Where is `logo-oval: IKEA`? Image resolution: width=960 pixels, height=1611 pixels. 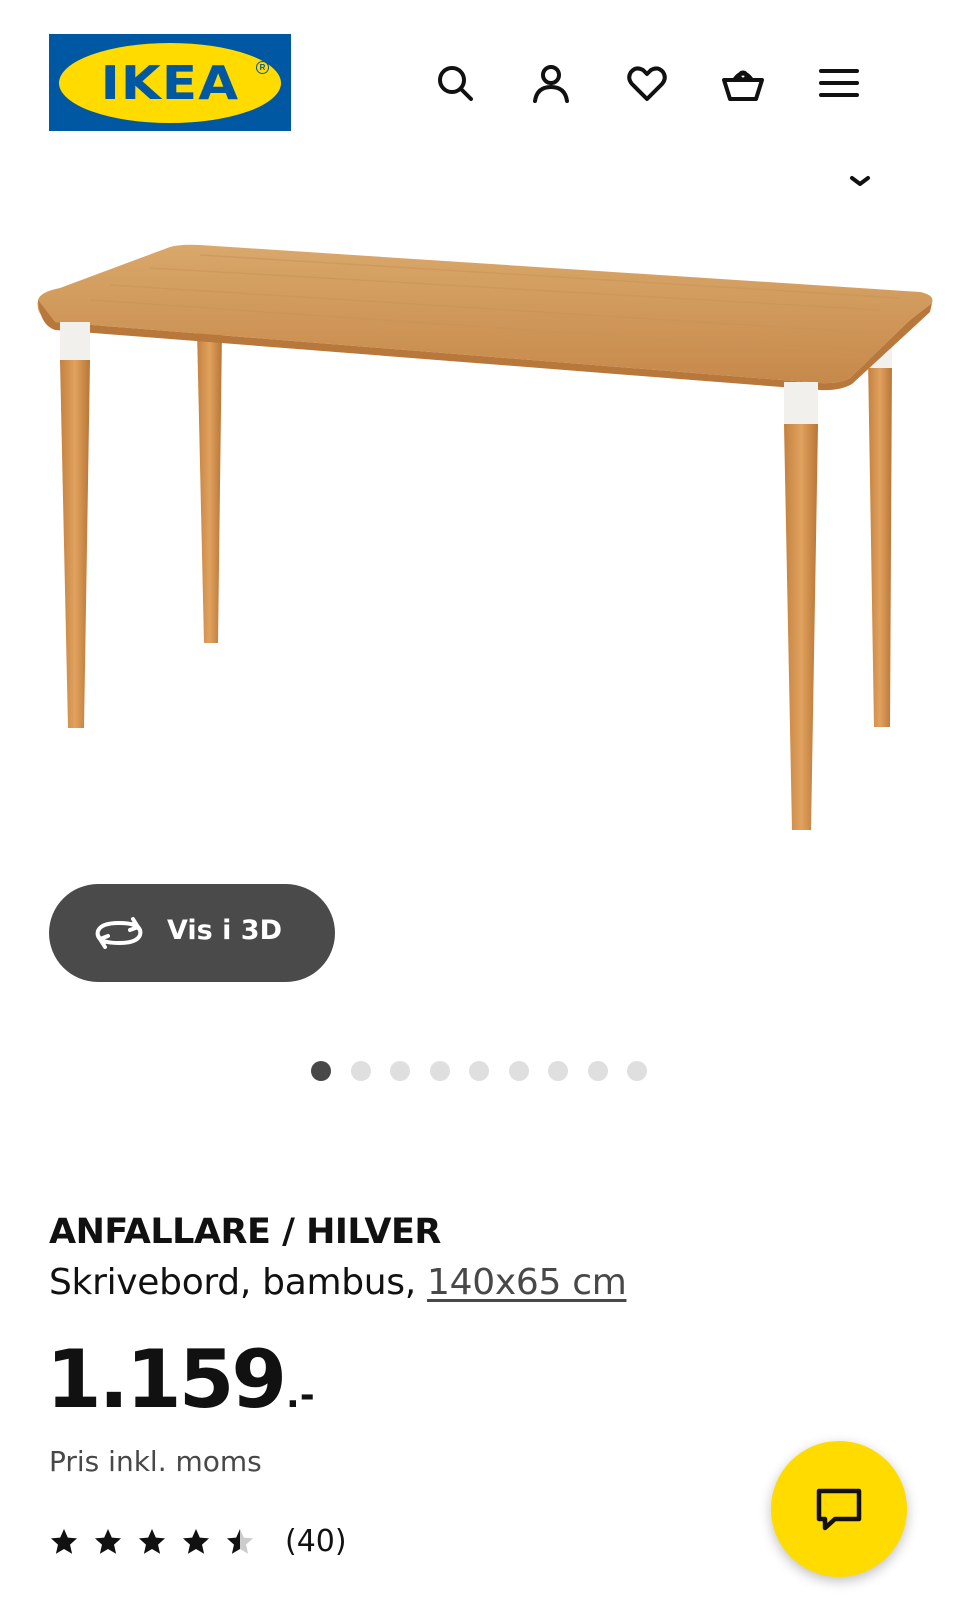 logo-oval: IKEA is located at coordinates (170, 82).